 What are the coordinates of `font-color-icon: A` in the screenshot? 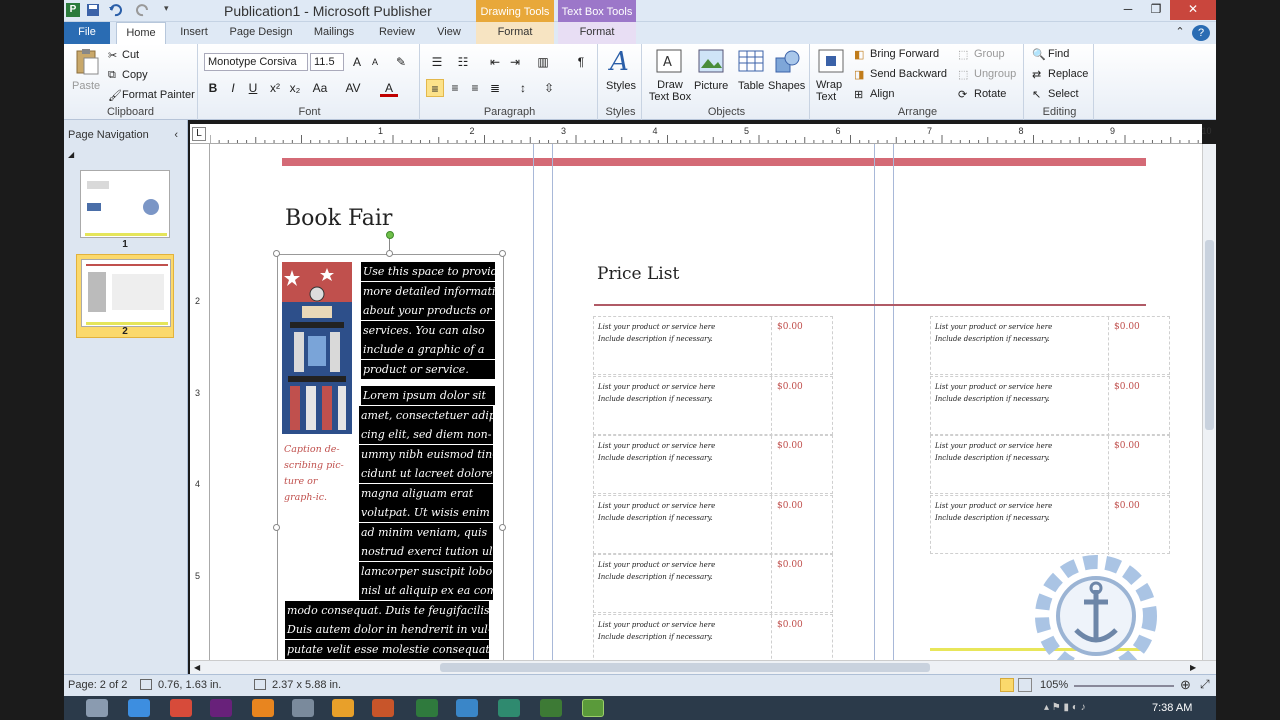 It's located at (389, 88).